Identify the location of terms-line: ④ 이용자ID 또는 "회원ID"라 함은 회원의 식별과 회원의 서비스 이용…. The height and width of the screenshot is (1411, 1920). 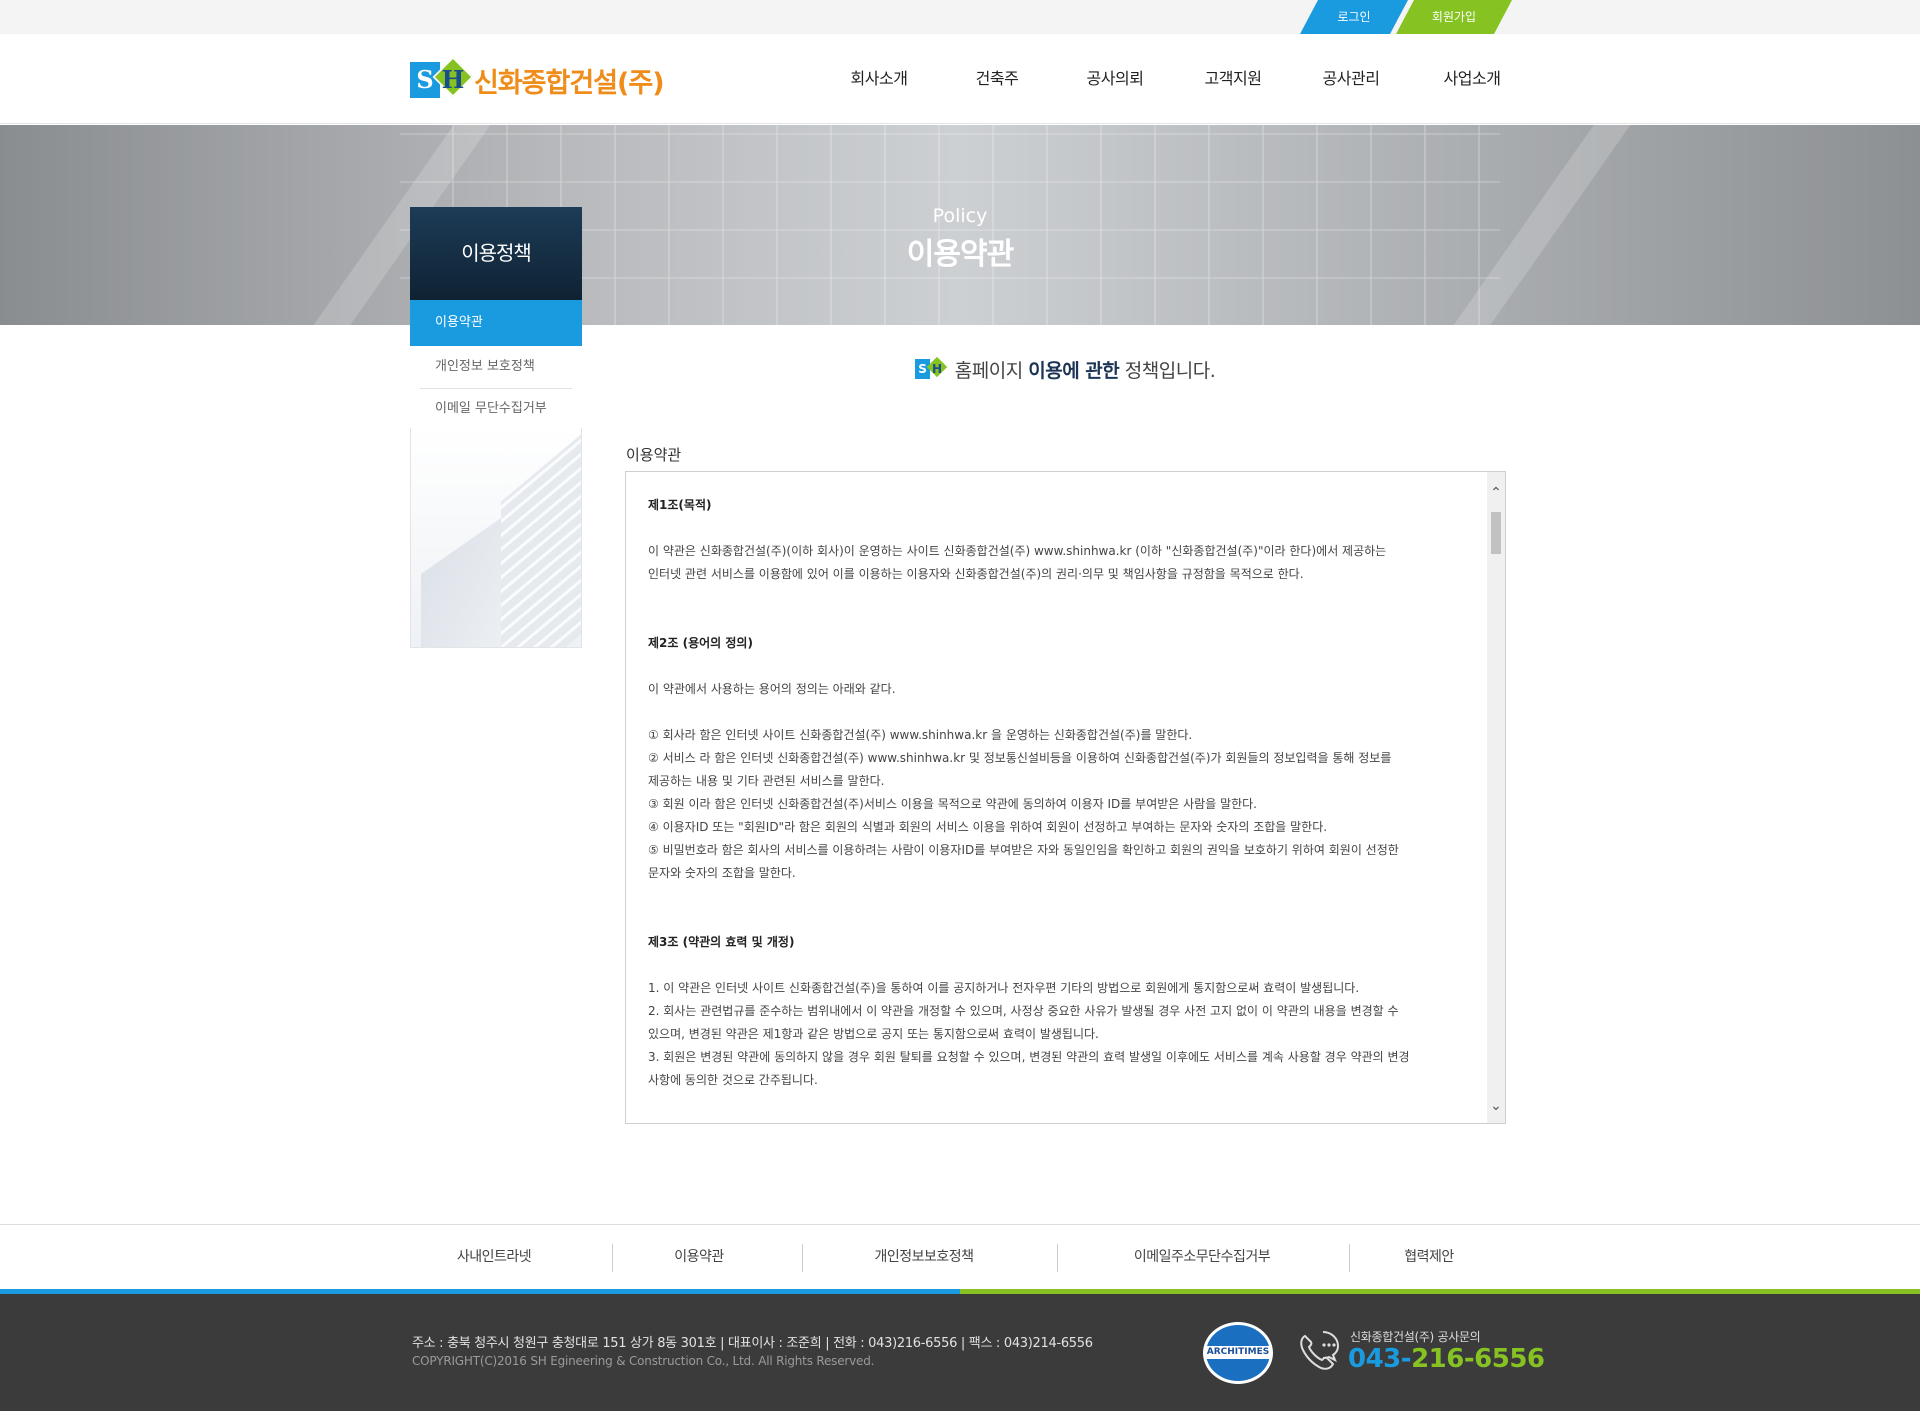
(988, 827).